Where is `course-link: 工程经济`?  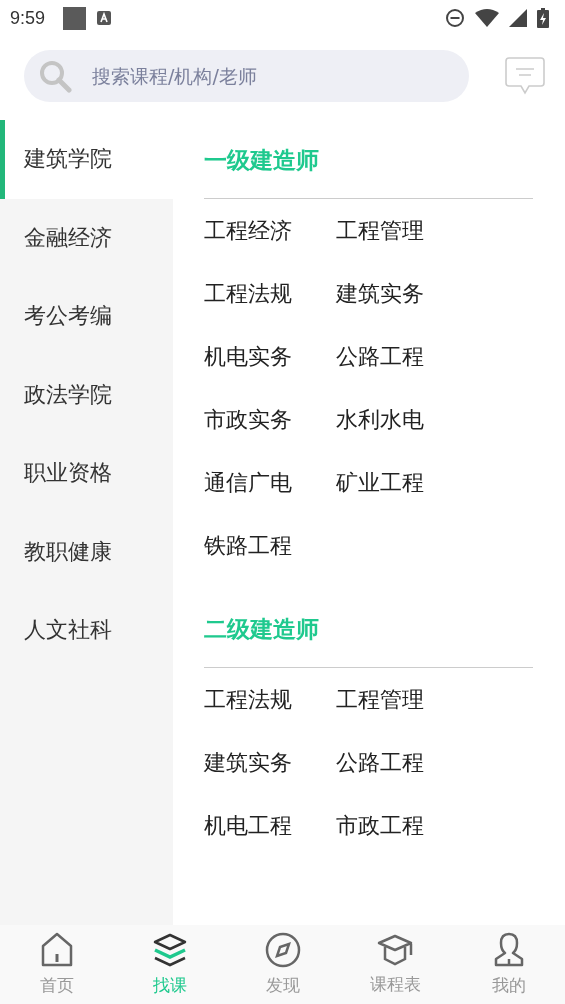
course-link: 工程经济 is located at coordinates (248, 242).